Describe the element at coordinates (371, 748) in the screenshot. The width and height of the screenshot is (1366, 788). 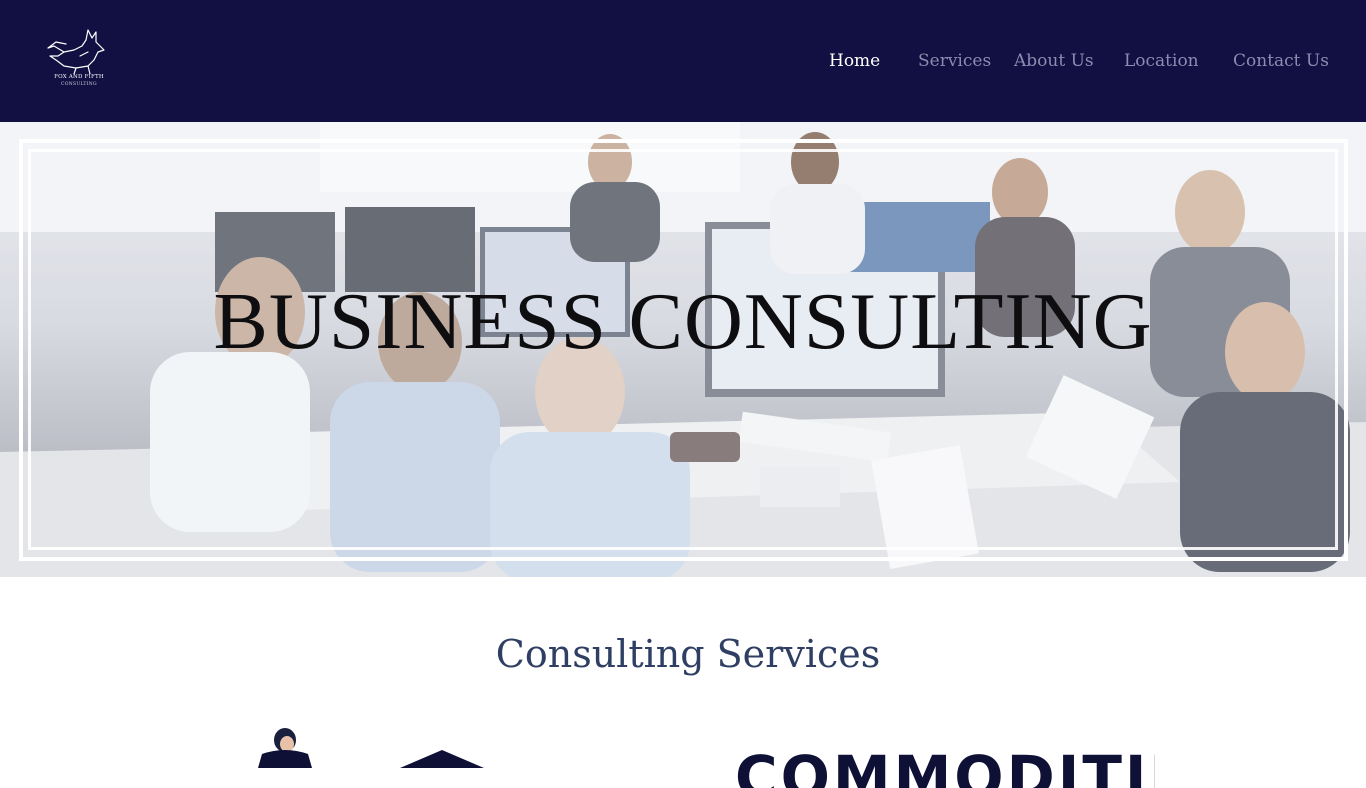
I see `consulting-illustration-icon` at that location.